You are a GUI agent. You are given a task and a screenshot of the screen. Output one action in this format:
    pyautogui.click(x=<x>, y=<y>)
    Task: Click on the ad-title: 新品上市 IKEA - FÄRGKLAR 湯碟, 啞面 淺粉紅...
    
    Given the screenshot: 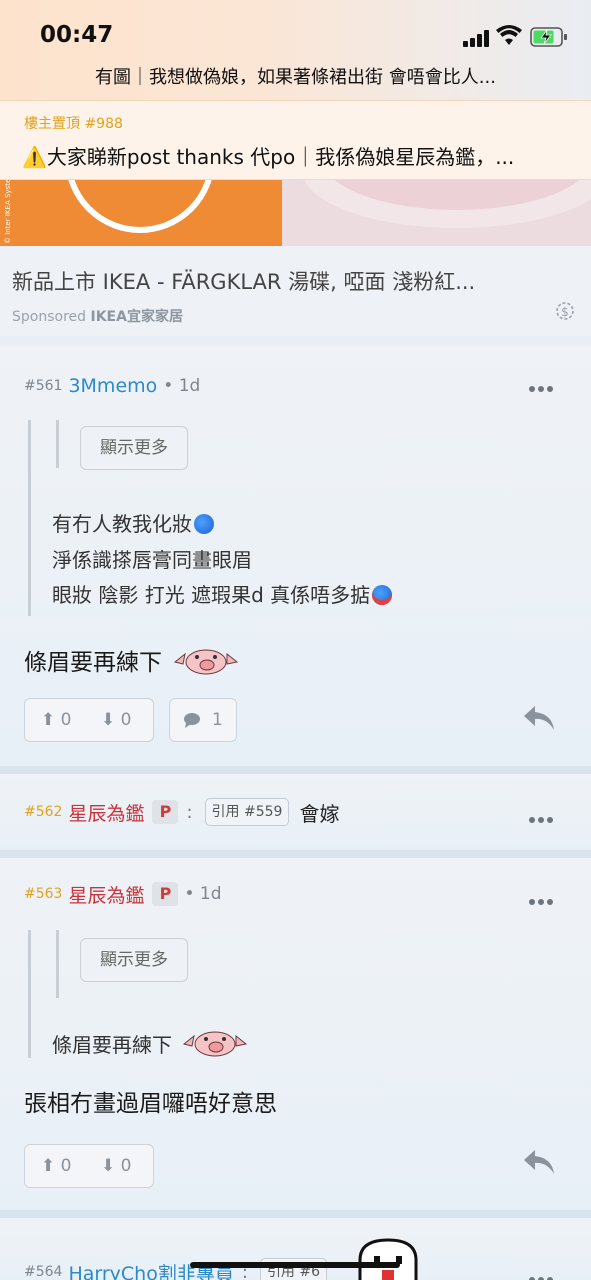 What is the action you would take?
    pyautogui.click(x=292, y=281)
    